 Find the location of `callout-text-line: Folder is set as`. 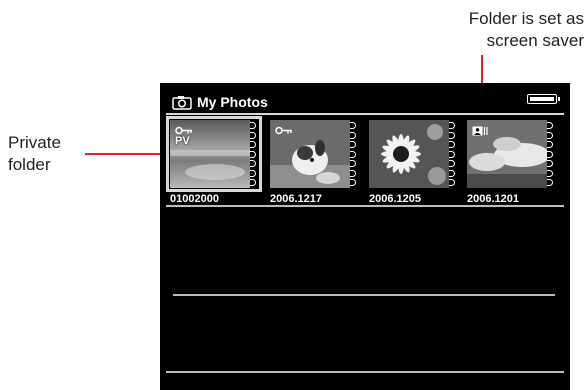

callout-text-line: Folder is set as is located at coordinates (526, 18).